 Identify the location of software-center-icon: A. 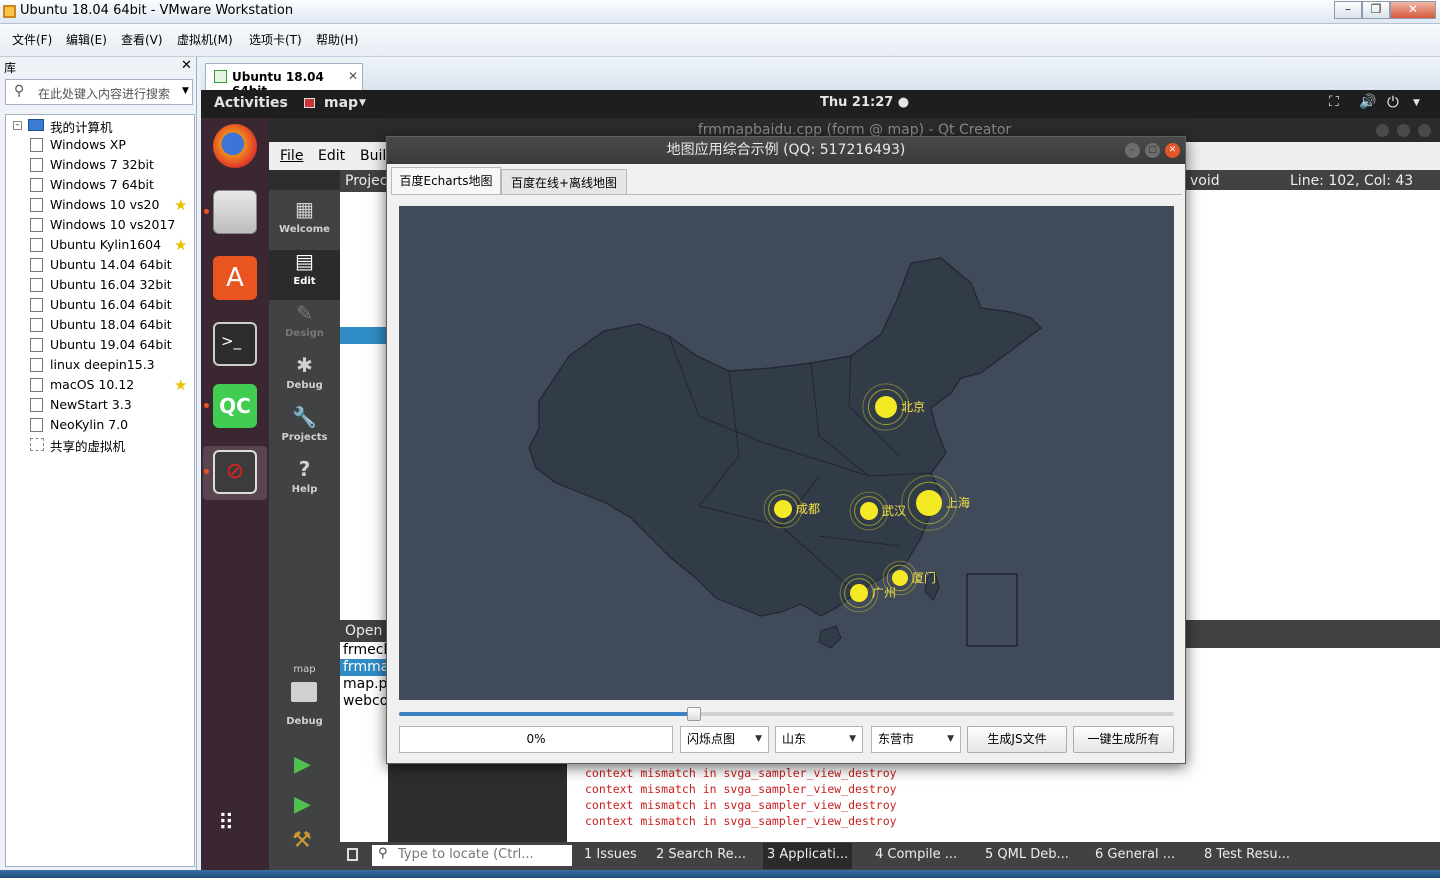
(235, 278).